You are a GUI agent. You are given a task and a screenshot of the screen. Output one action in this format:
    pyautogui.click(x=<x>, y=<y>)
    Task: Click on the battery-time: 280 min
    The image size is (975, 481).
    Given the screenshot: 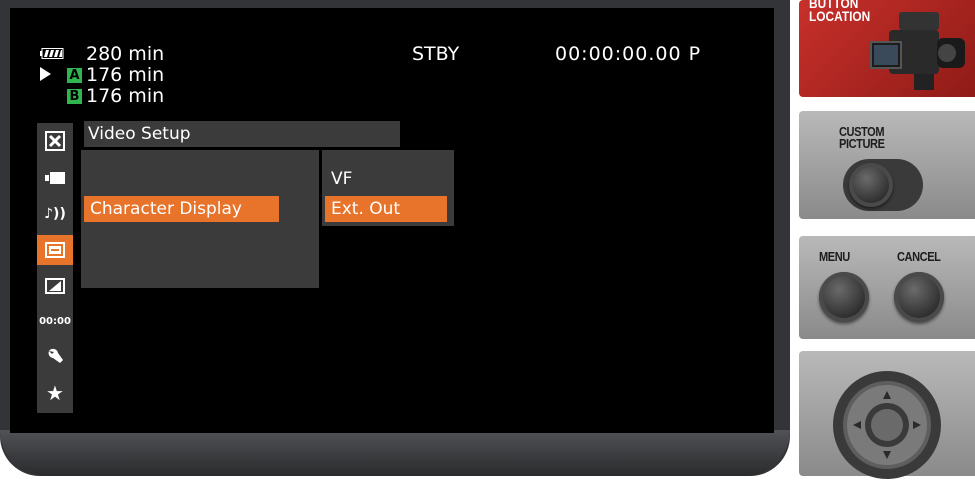 What is the action you would take?
    pyautogui.click(x=125, y=54)
    